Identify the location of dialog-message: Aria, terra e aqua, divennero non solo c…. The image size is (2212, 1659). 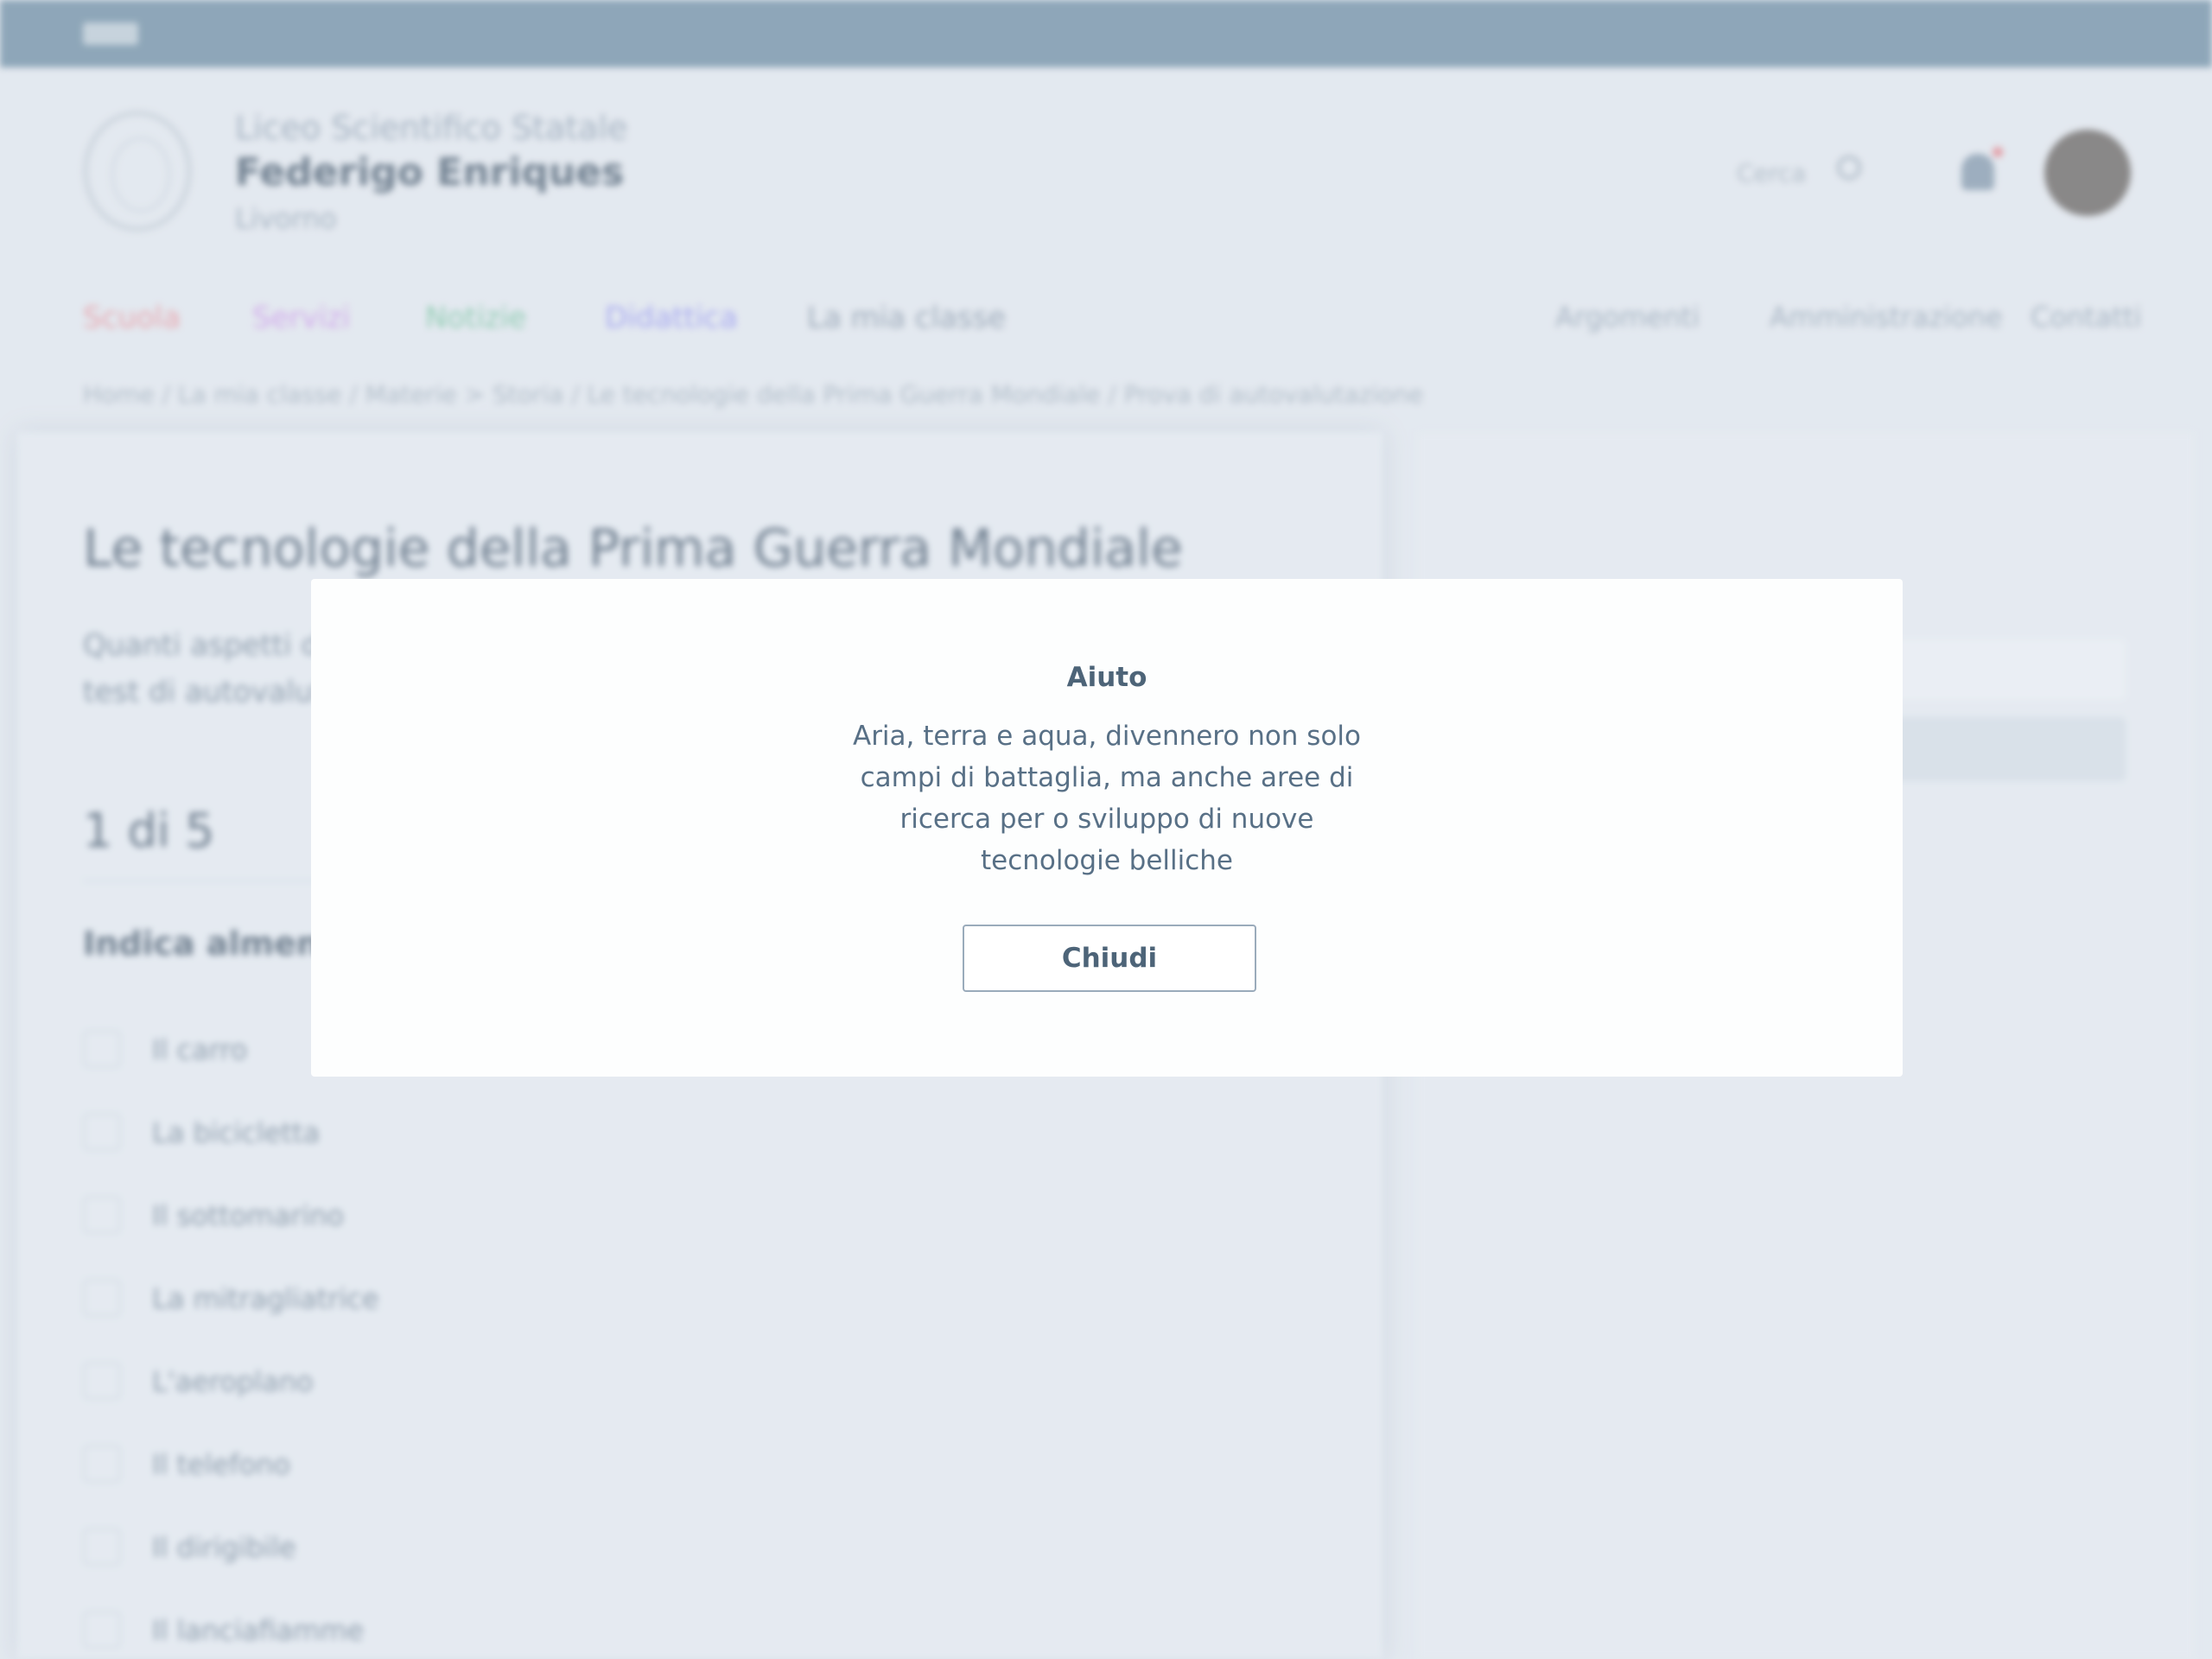
(1107, 798).